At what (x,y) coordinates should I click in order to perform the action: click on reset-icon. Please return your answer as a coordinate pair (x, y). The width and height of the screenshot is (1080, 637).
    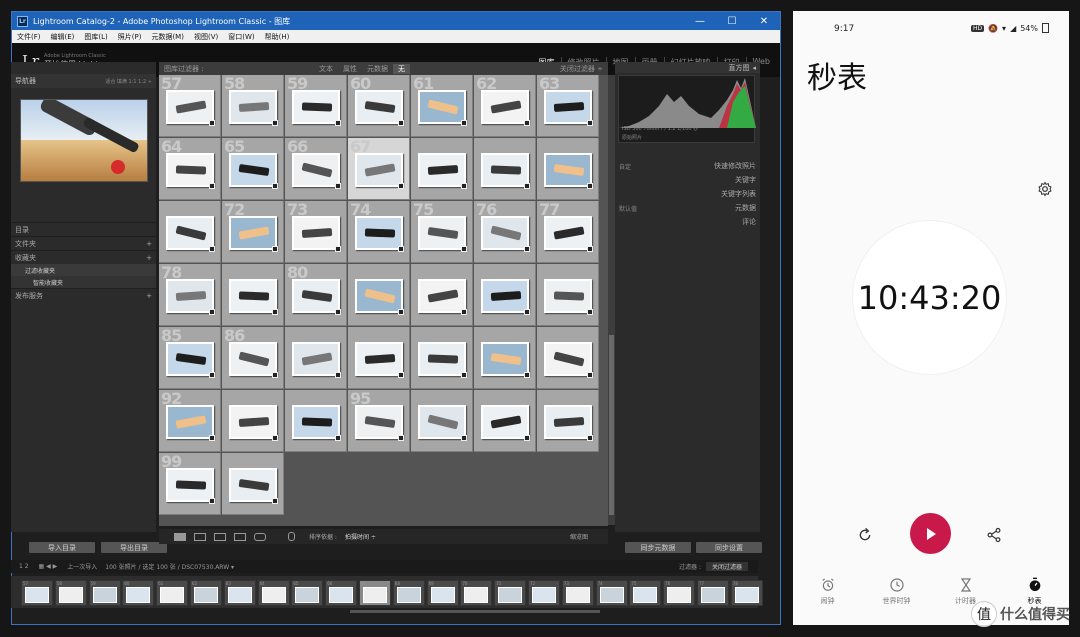
    Looking at the image, I should click on (865, 535).